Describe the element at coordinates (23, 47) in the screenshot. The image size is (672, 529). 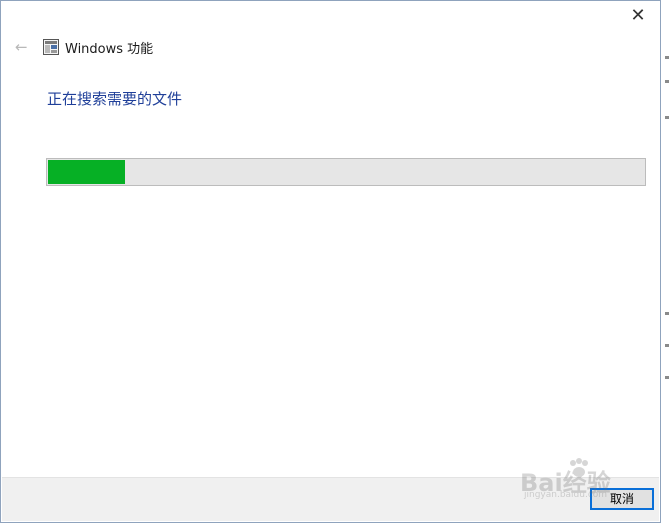
I see `back-arrow-icon: ←` at that location.